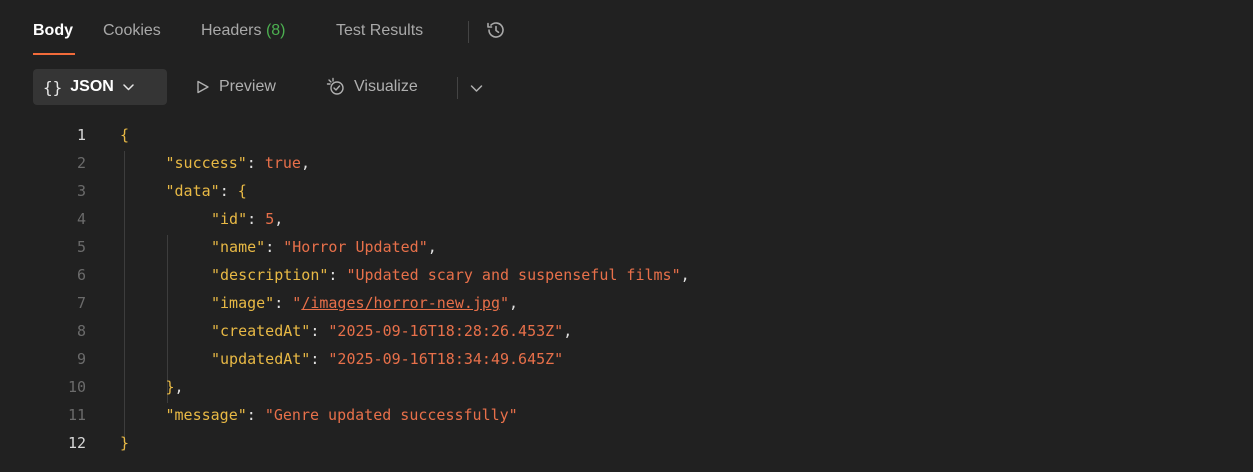 The image size is (1253, 472). I want to click on code-text: "createdAt": "2025-09-16T18:28:26.453Z",, so click(391, 331).